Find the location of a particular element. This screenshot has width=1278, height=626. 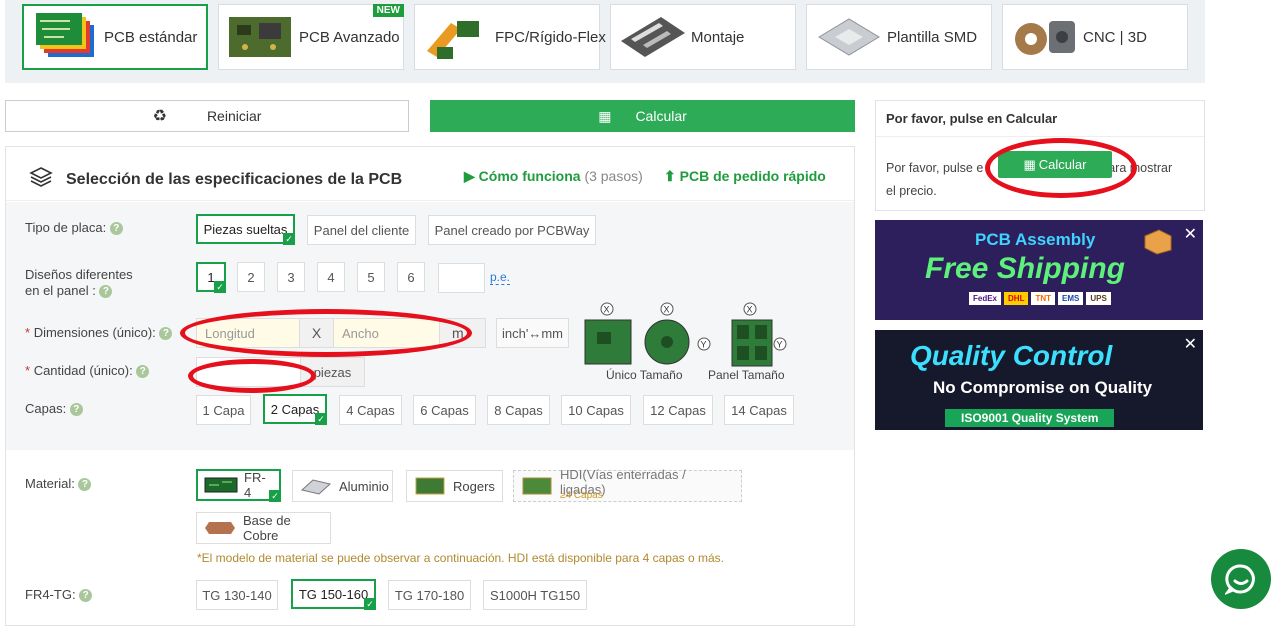

tab-label: Plantilla SMD is located at coordinates (932, 37).